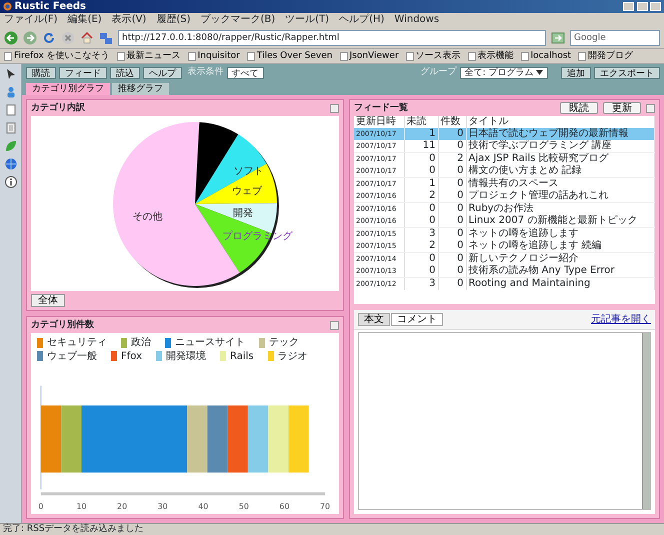 This screenshot has height=535, width=664. I want to click on person-icon, so click(10, 92).